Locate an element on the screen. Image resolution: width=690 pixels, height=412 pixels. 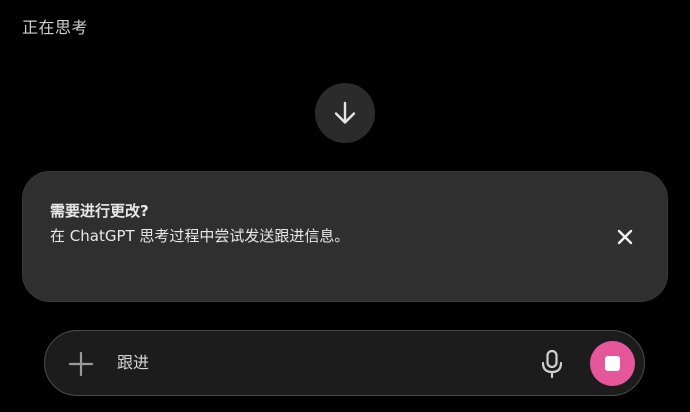
stop-generating-button is located at coordinates (612, 363).